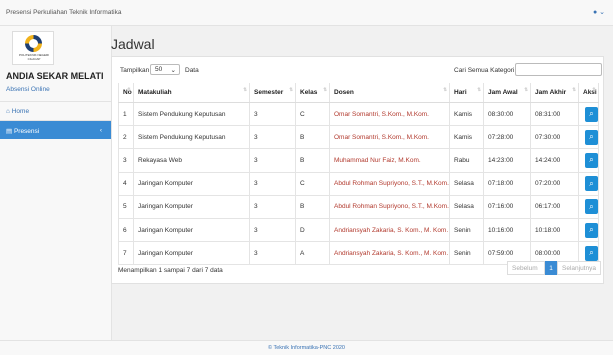 This screenshot has width=613, height=355. I want to click on header-col-jam-akhir: Jam Akhir ⇅, so click(555, 92).